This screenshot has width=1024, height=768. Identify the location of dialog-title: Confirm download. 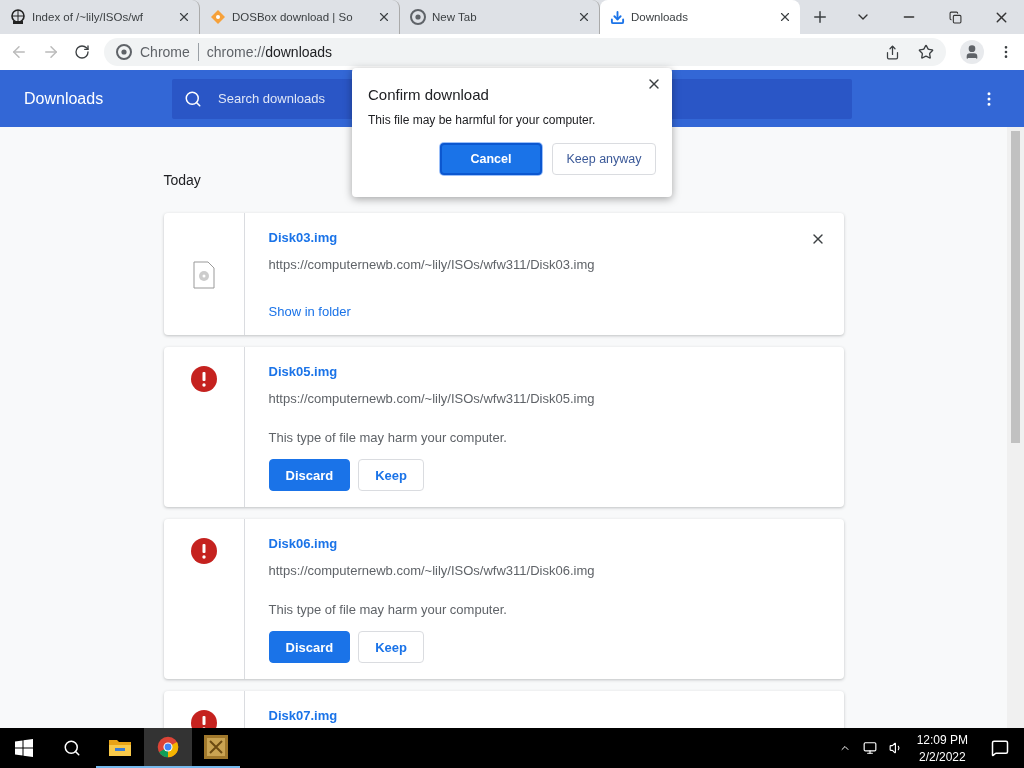
(429, 94).